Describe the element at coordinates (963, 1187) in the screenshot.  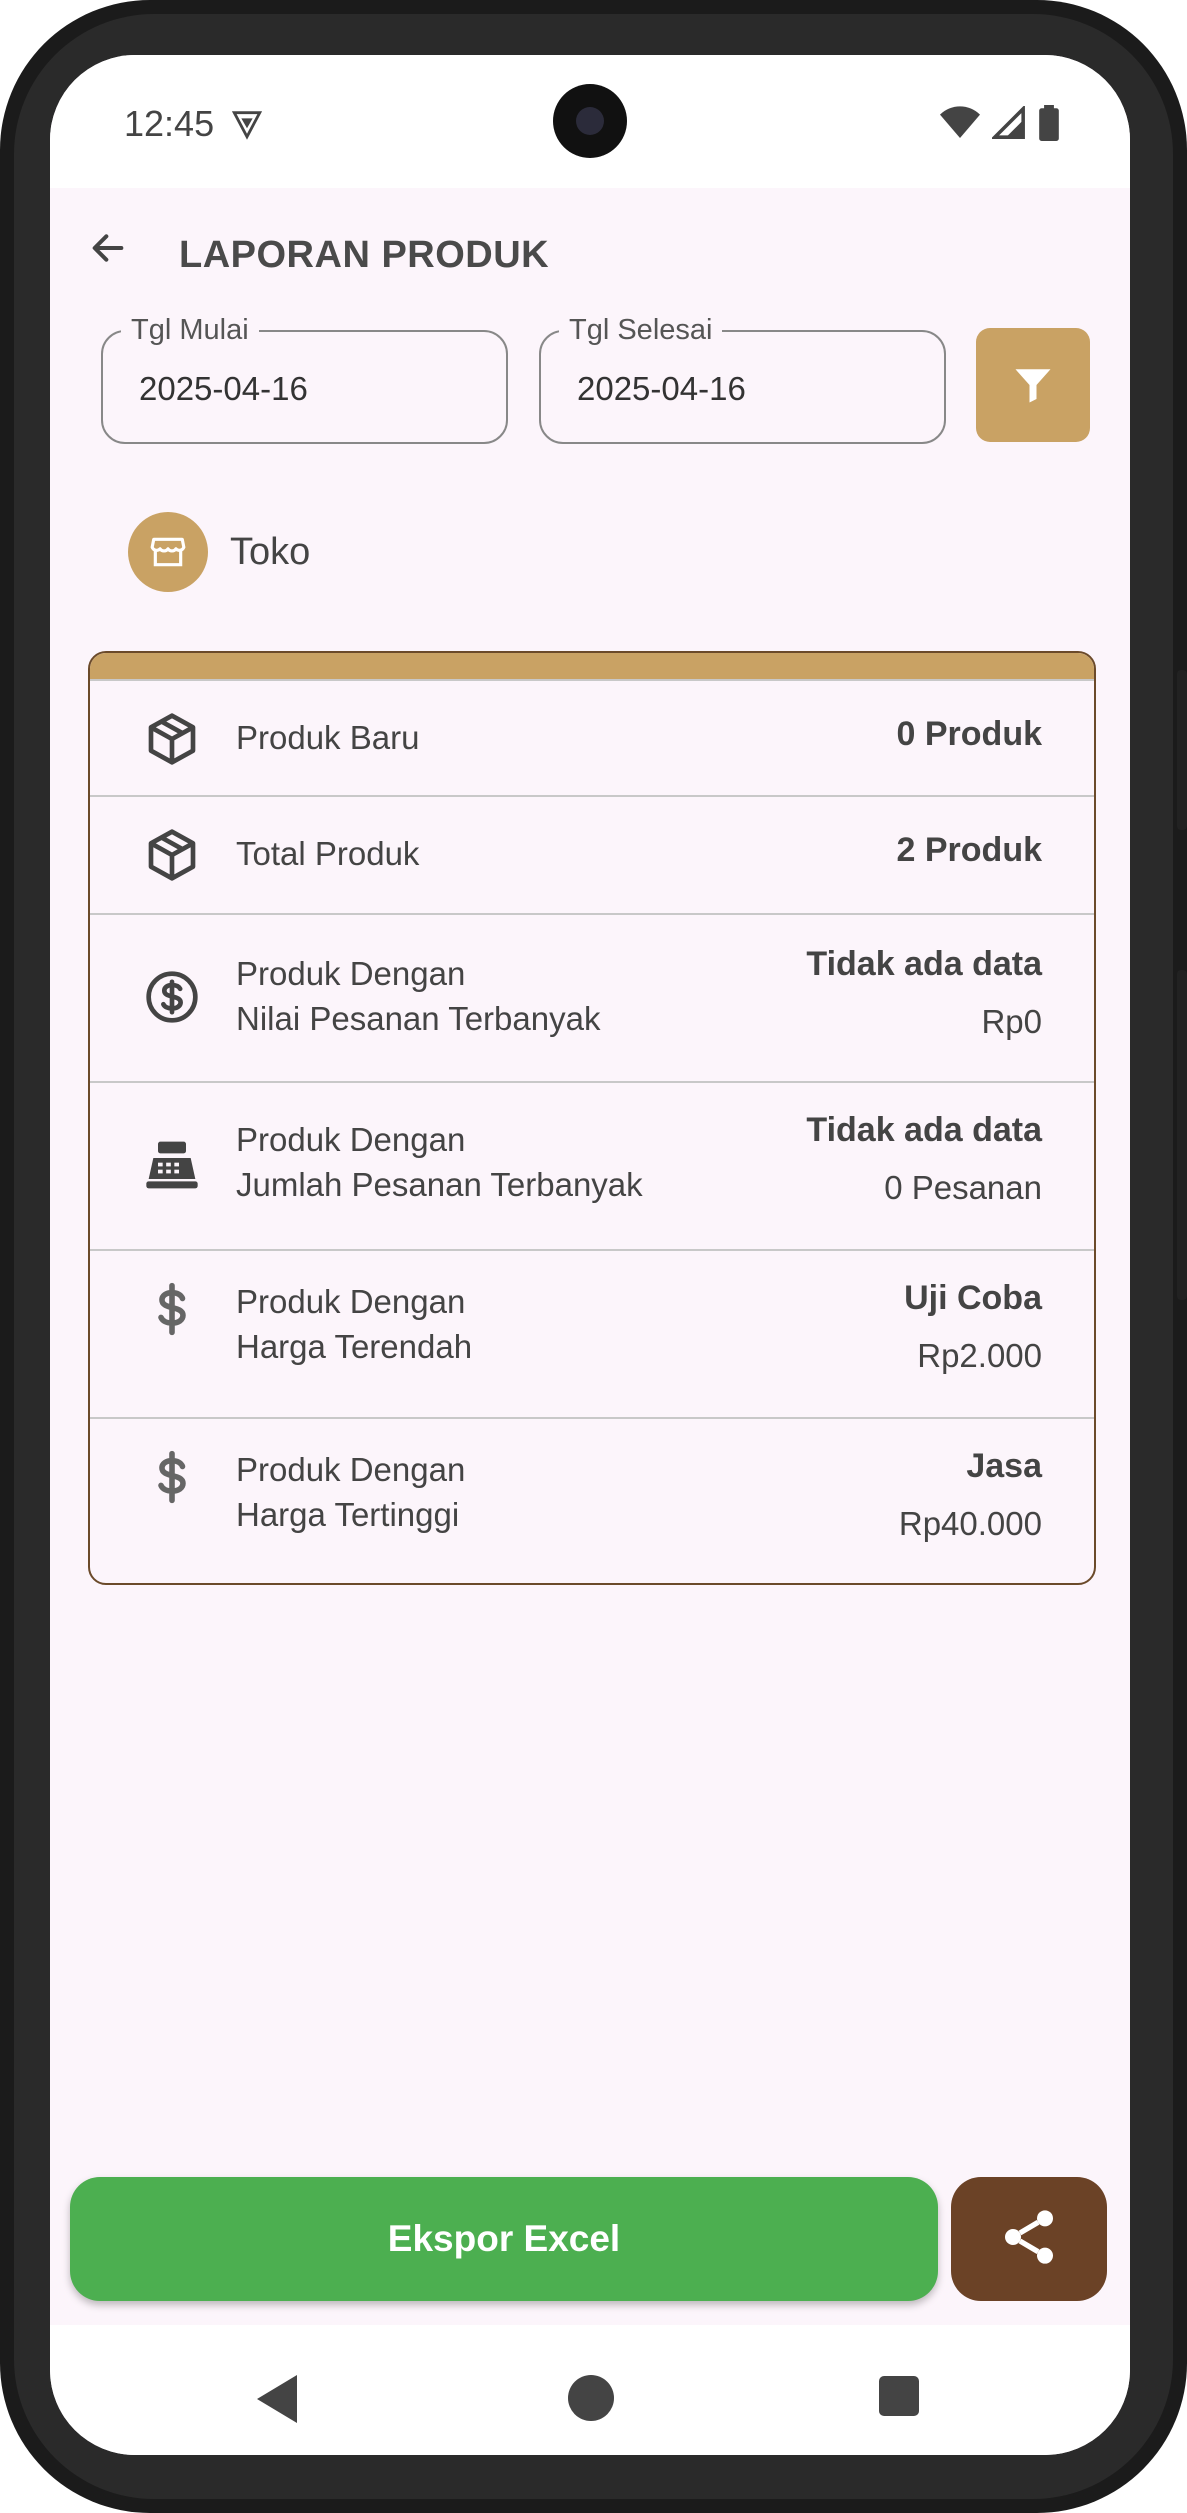
I see `row-subvalue: 0 Pesanan` at that location.